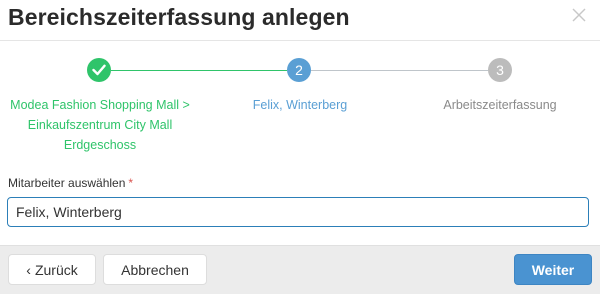  Describe the element at coordinates (56, 270) in the screenshot. I see `back-button-label: Zurück` at that location.